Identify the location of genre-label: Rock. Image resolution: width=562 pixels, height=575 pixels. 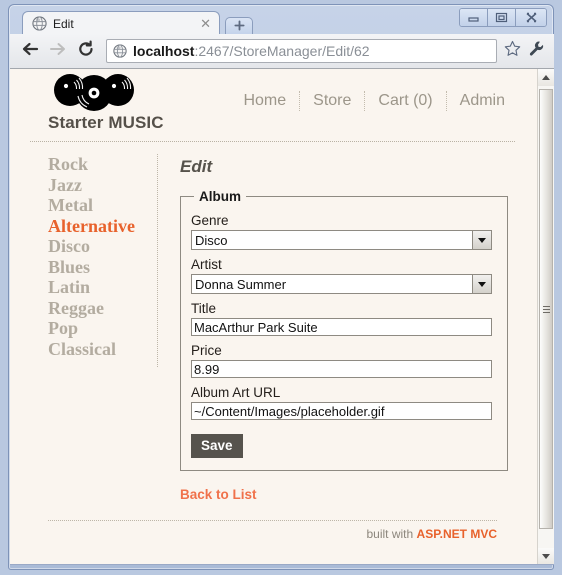
(68, 164).